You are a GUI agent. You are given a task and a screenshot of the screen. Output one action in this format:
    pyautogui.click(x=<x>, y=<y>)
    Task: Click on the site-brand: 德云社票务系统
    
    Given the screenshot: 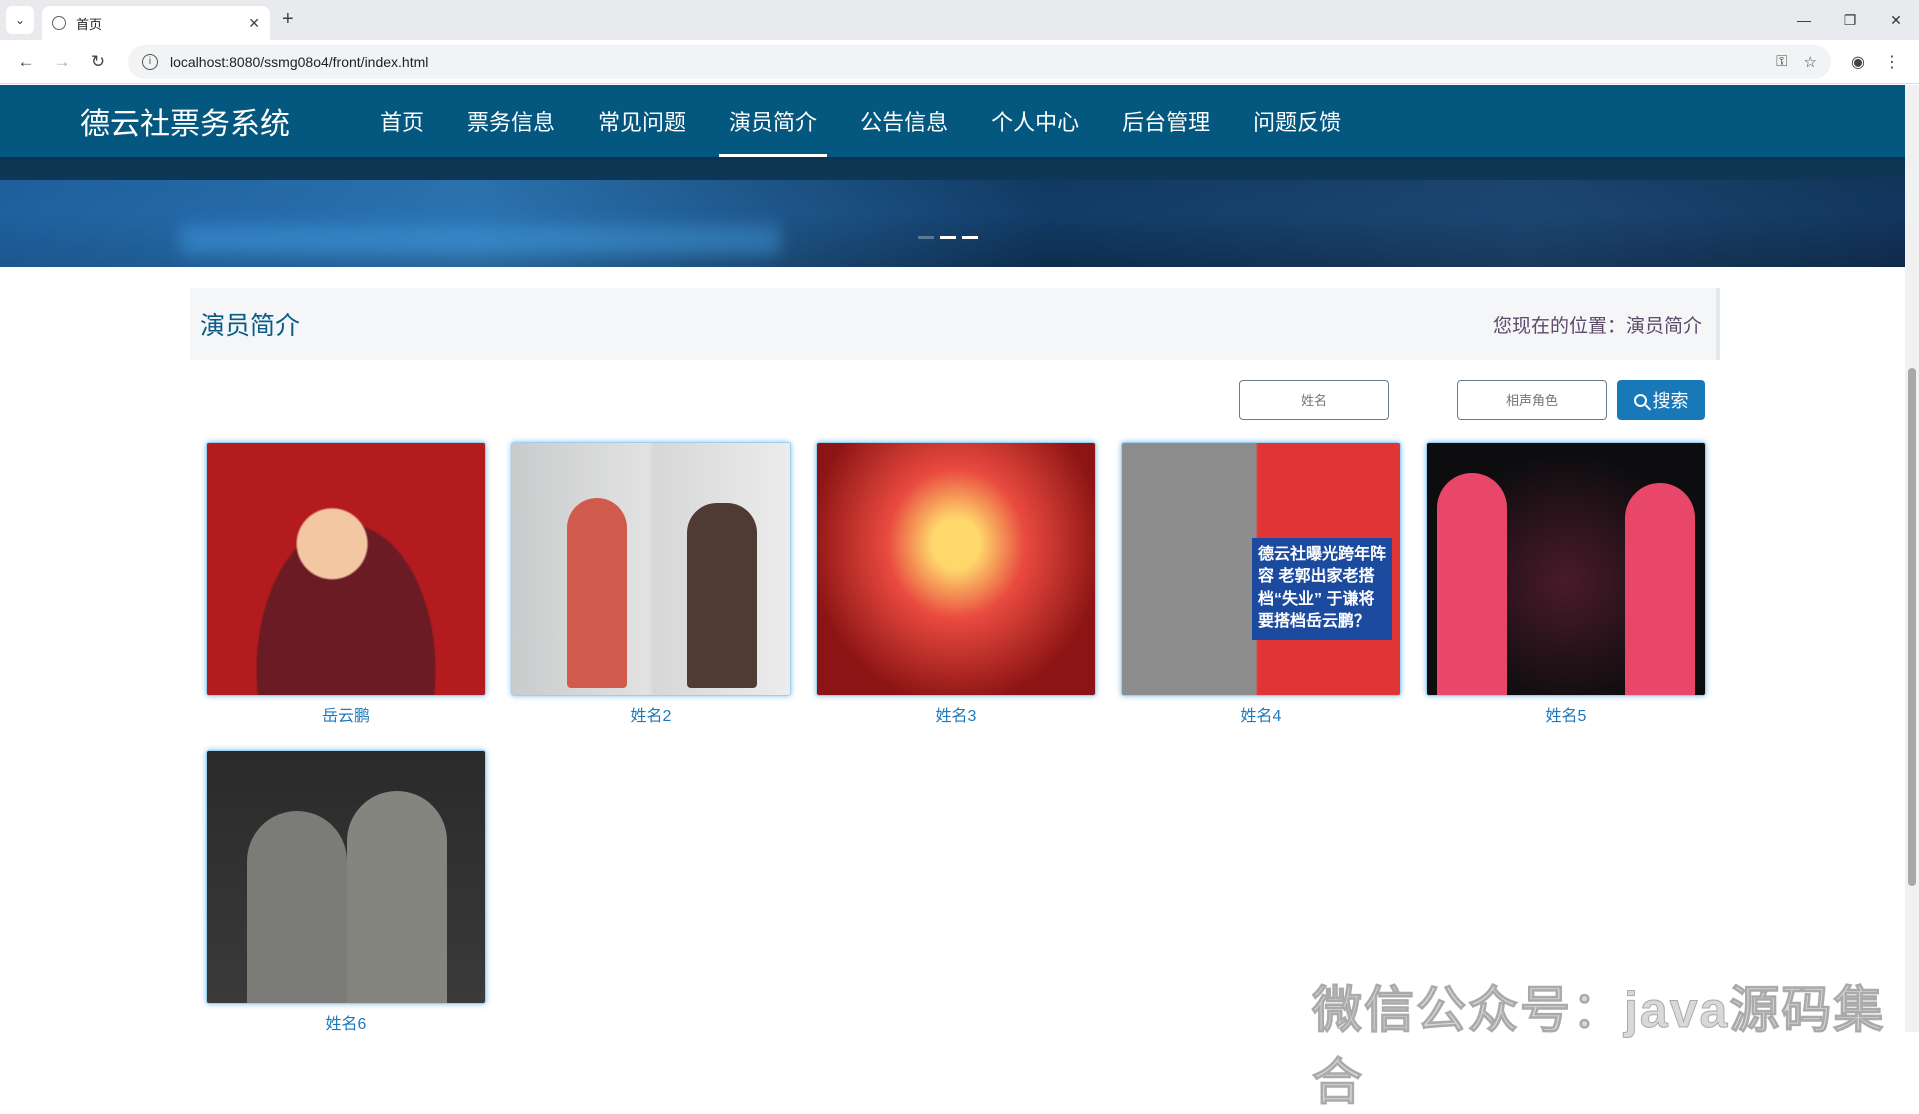 What is the action you would take?
    pyautogui.click(x=225, y=121)
    